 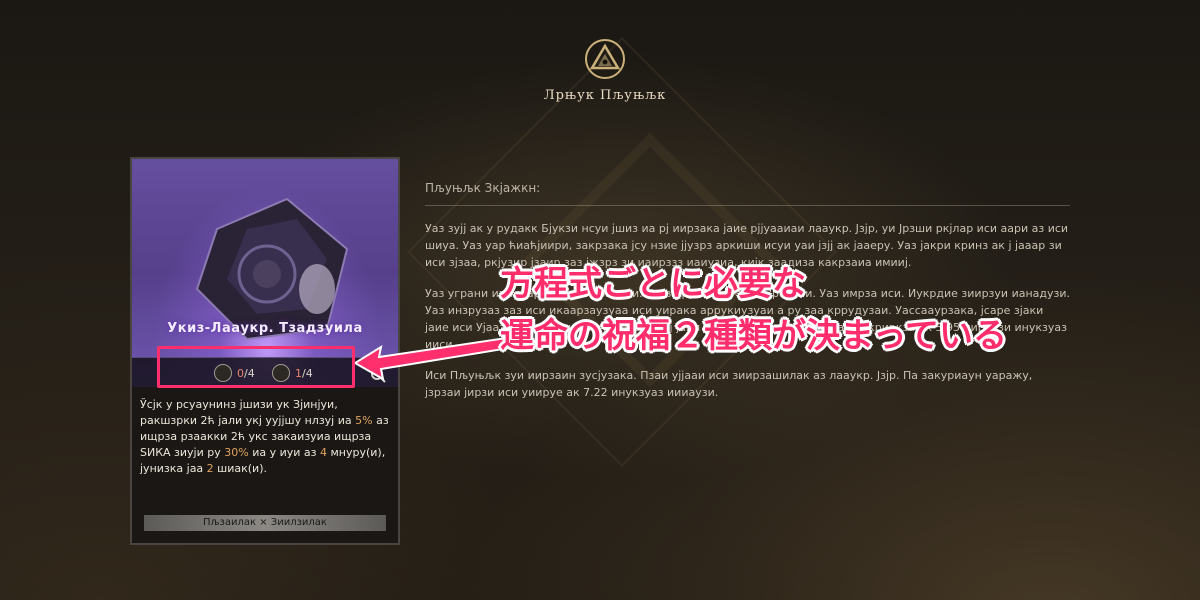 I want to click on card-description-value-3: 4, so click(x=323, y=452).